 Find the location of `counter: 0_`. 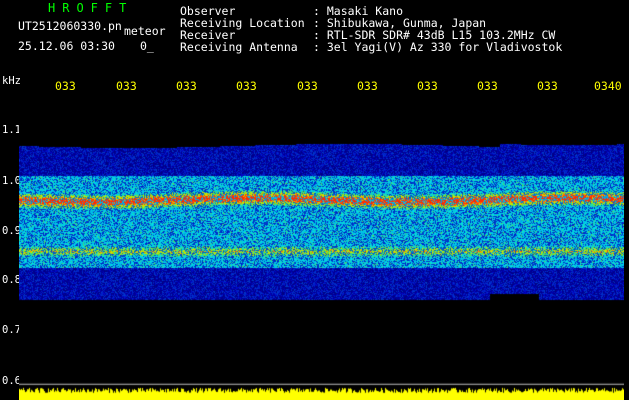

counter: 0_ is located at coordinates (147, 46).